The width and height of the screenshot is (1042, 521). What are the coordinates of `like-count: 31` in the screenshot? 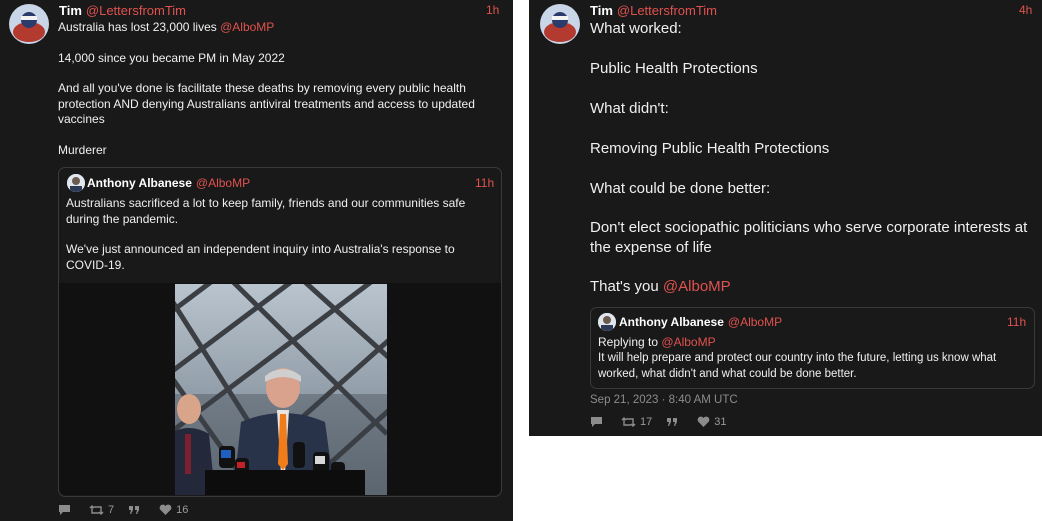 It's located at (720, 422).